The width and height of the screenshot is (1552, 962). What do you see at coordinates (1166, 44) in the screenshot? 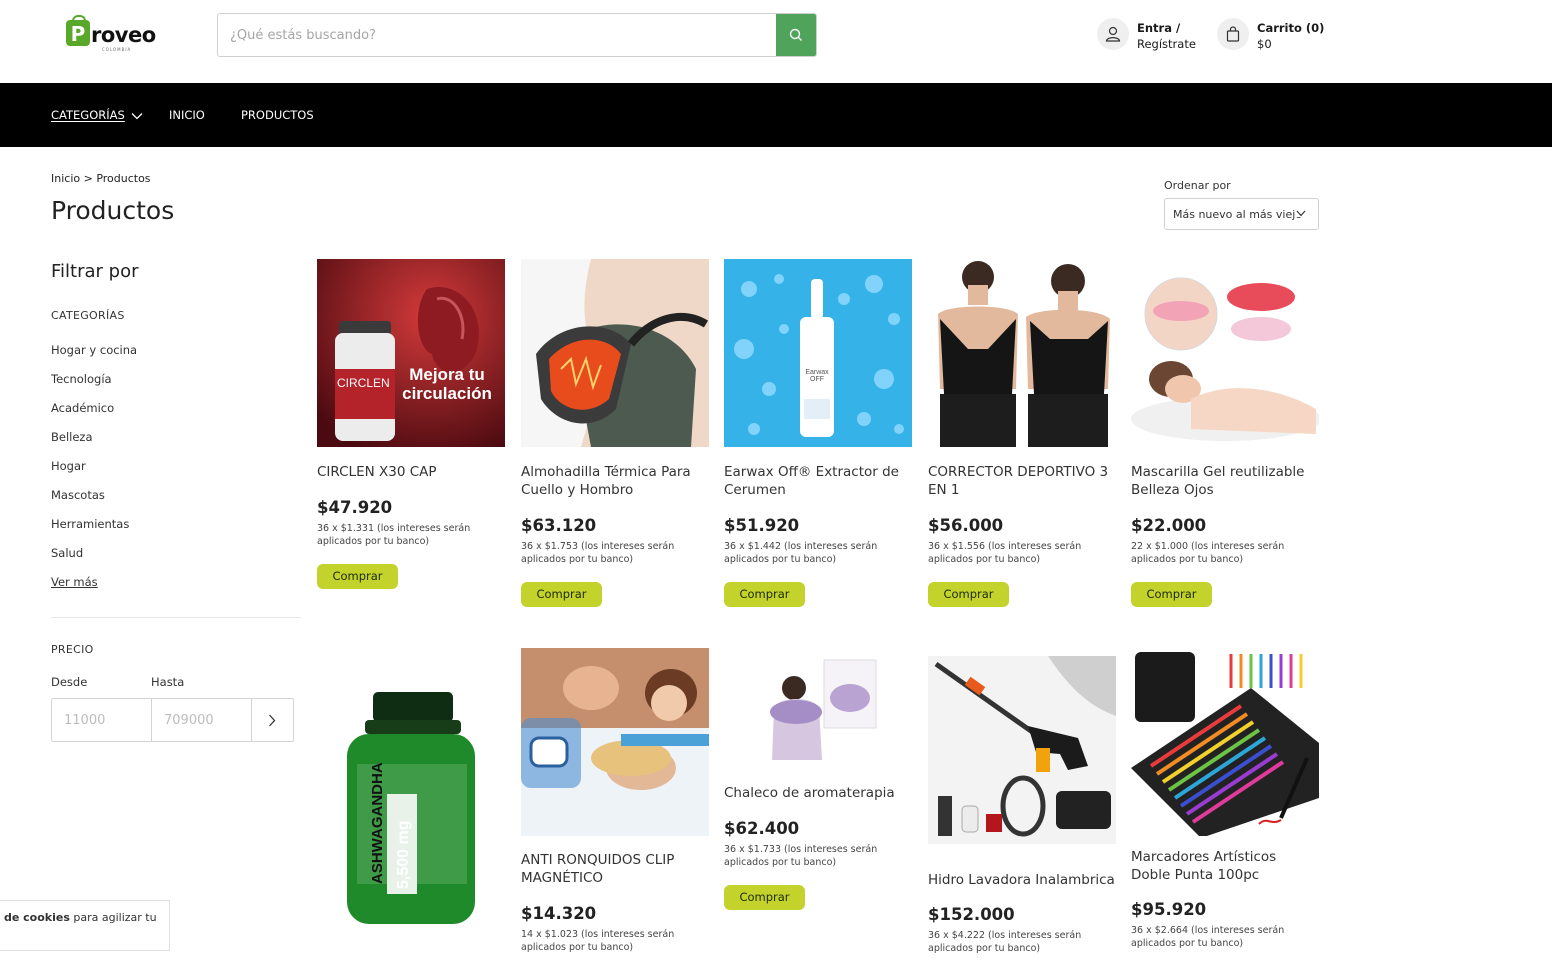
I see `account-register-label: Regístrate` at bounding box center [1166, 44].